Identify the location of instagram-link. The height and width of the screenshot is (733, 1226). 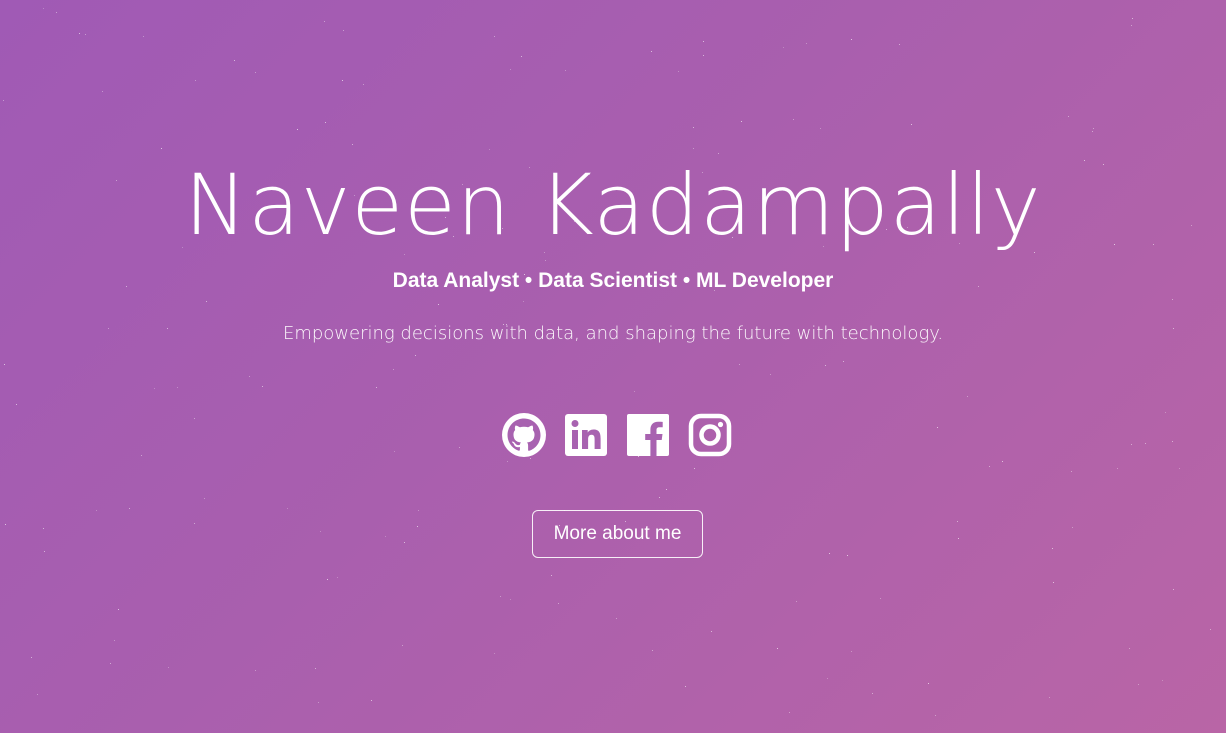
(710, 435).